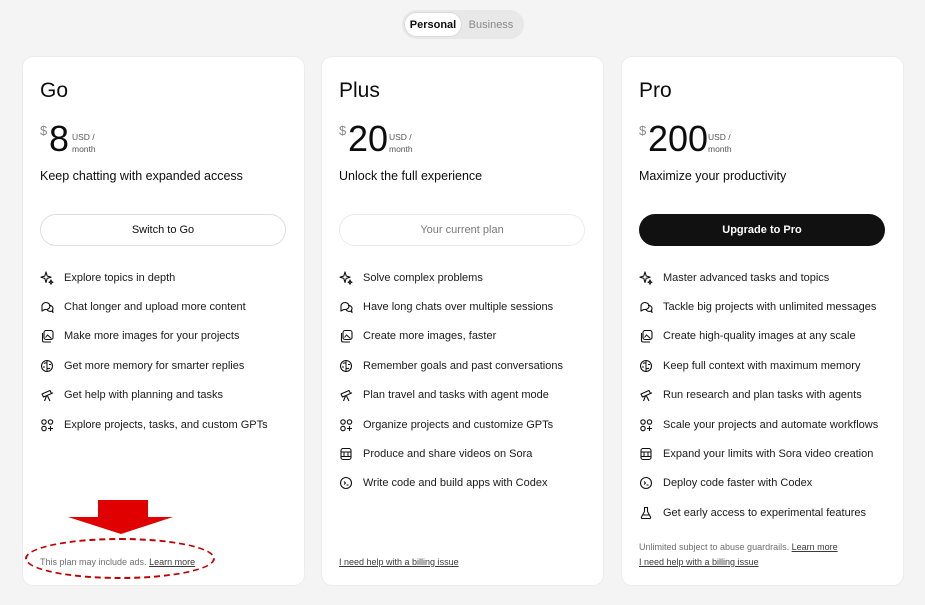 The width and height of the screenshot is (925, 605). I want to click on billing-help: I need help with a billing issue, so click(399, 562).